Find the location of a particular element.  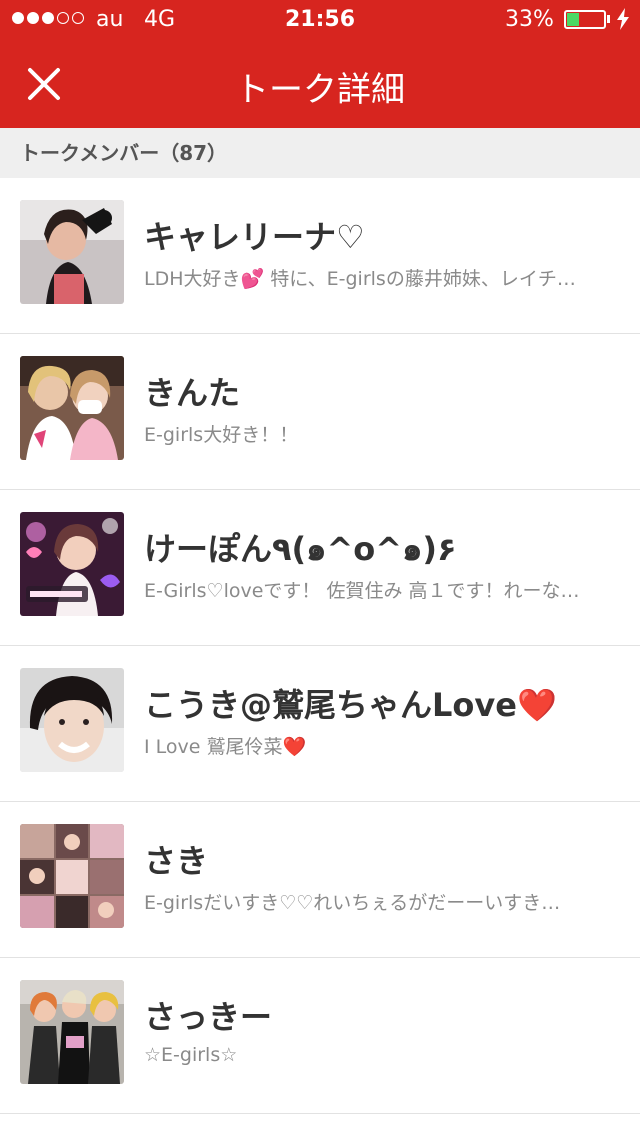

battery-percent: 33% is located at coordinates (529, 19).